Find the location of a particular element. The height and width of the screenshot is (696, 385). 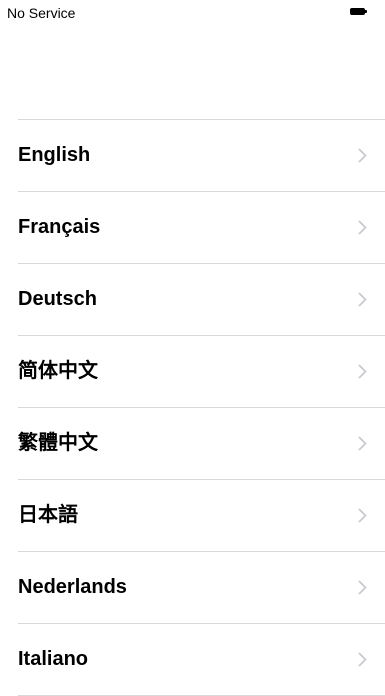

language-item-francais: Français is located at coordinates (201, 228).